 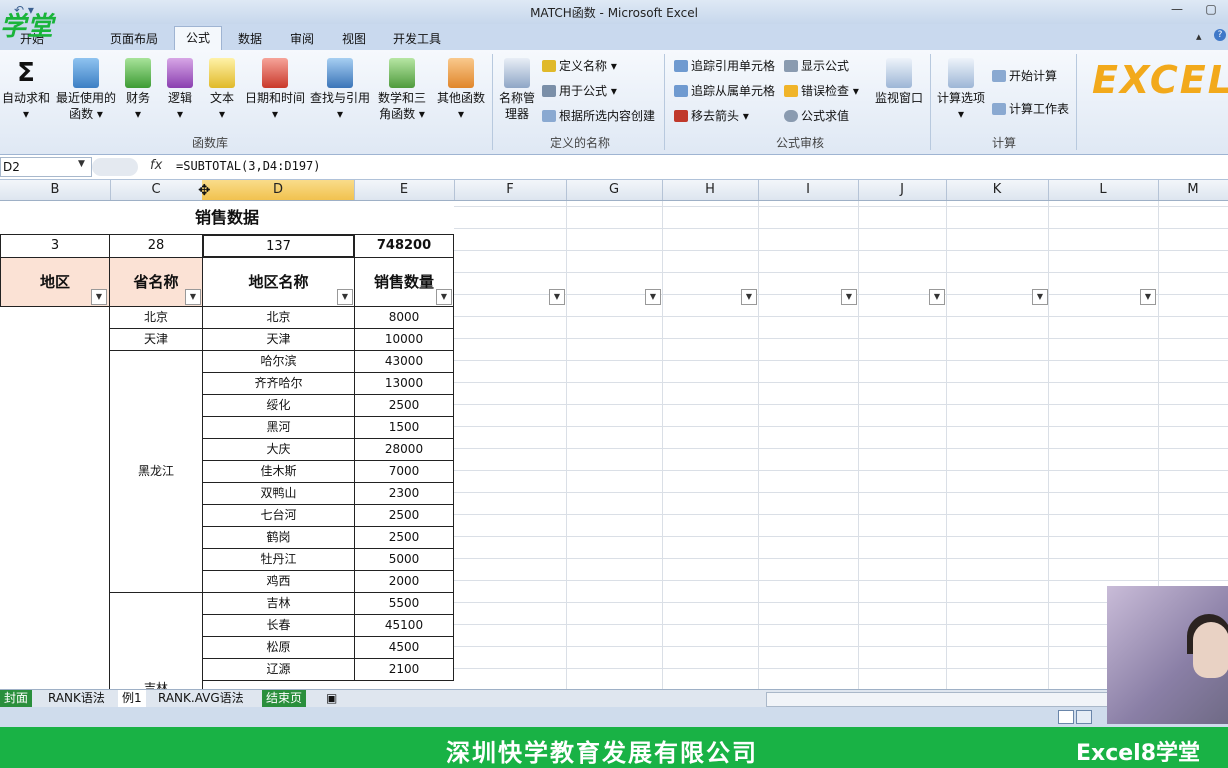 I want to click on column-header-f: F, so click(x=510, y=190).